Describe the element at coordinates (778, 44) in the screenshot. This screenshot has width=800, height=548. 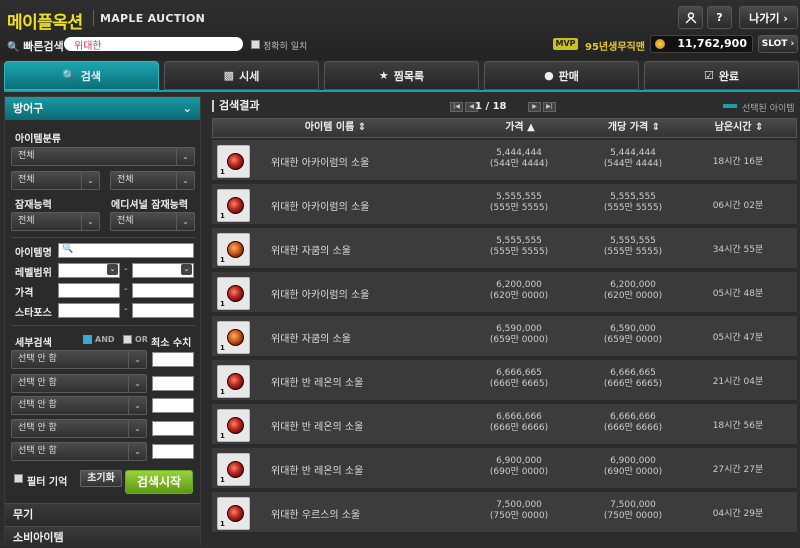
I see `slot-button: SLOT ›` at that location.